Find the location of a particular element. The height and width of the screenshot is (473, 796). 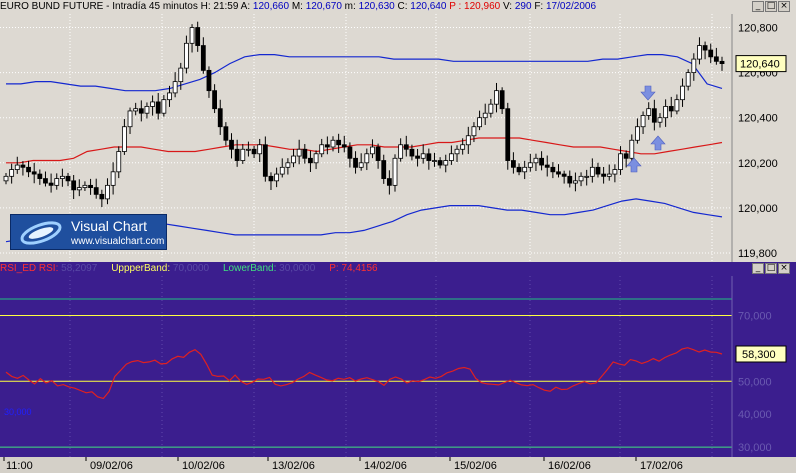

price-tick-label: 120,400 is located at coordinates (758, 119).